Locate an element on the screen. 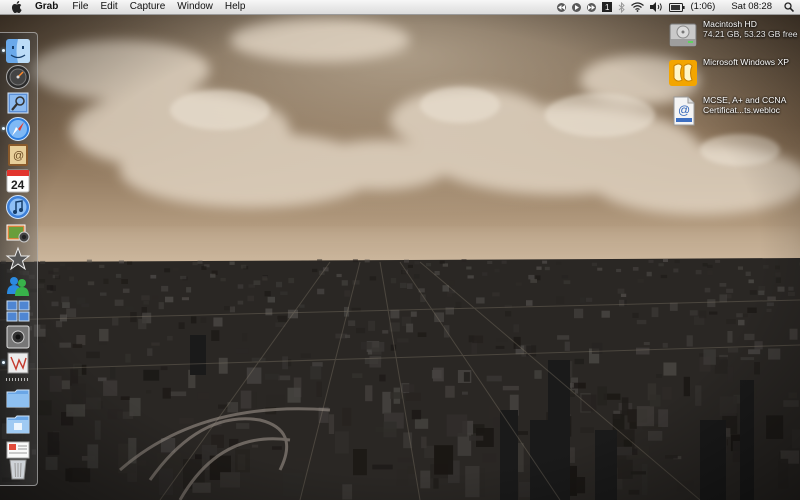 Image resolution: width=800 pixels, height=500 pixels. dock-item-finder is located at coordinates (16, 51).